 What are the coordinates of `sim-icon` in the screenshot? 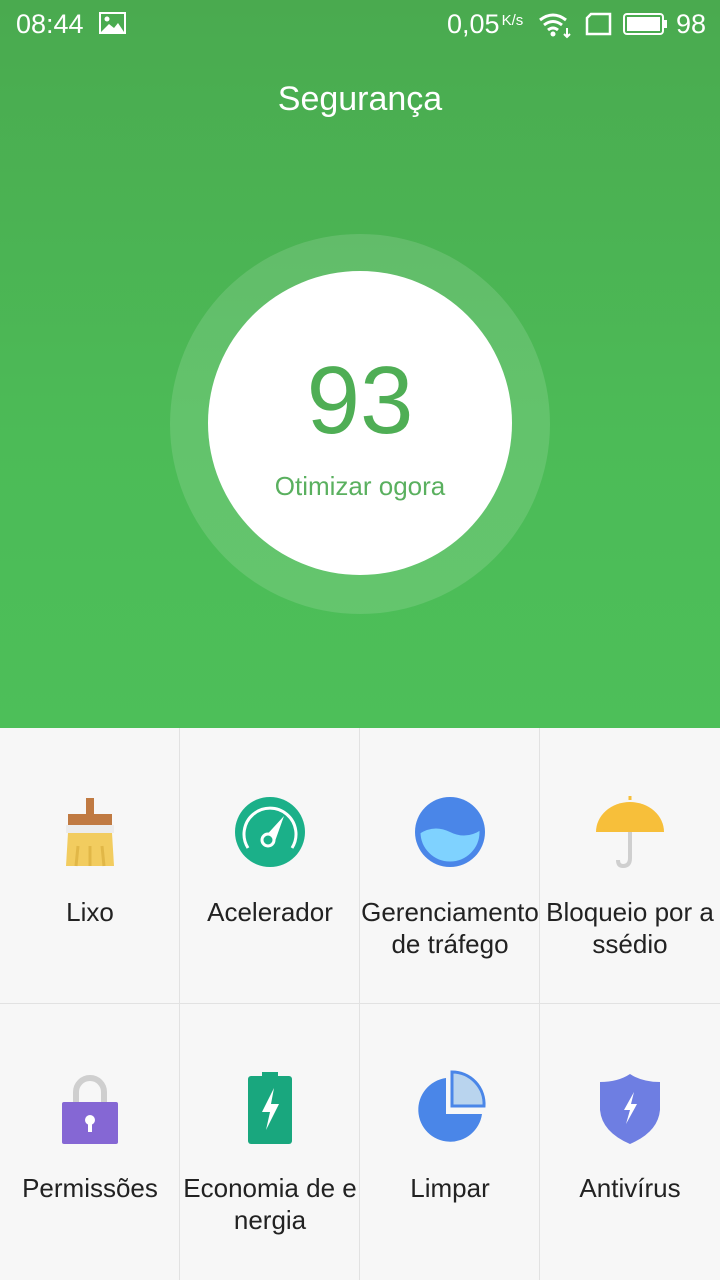 It's located at (598, 24).